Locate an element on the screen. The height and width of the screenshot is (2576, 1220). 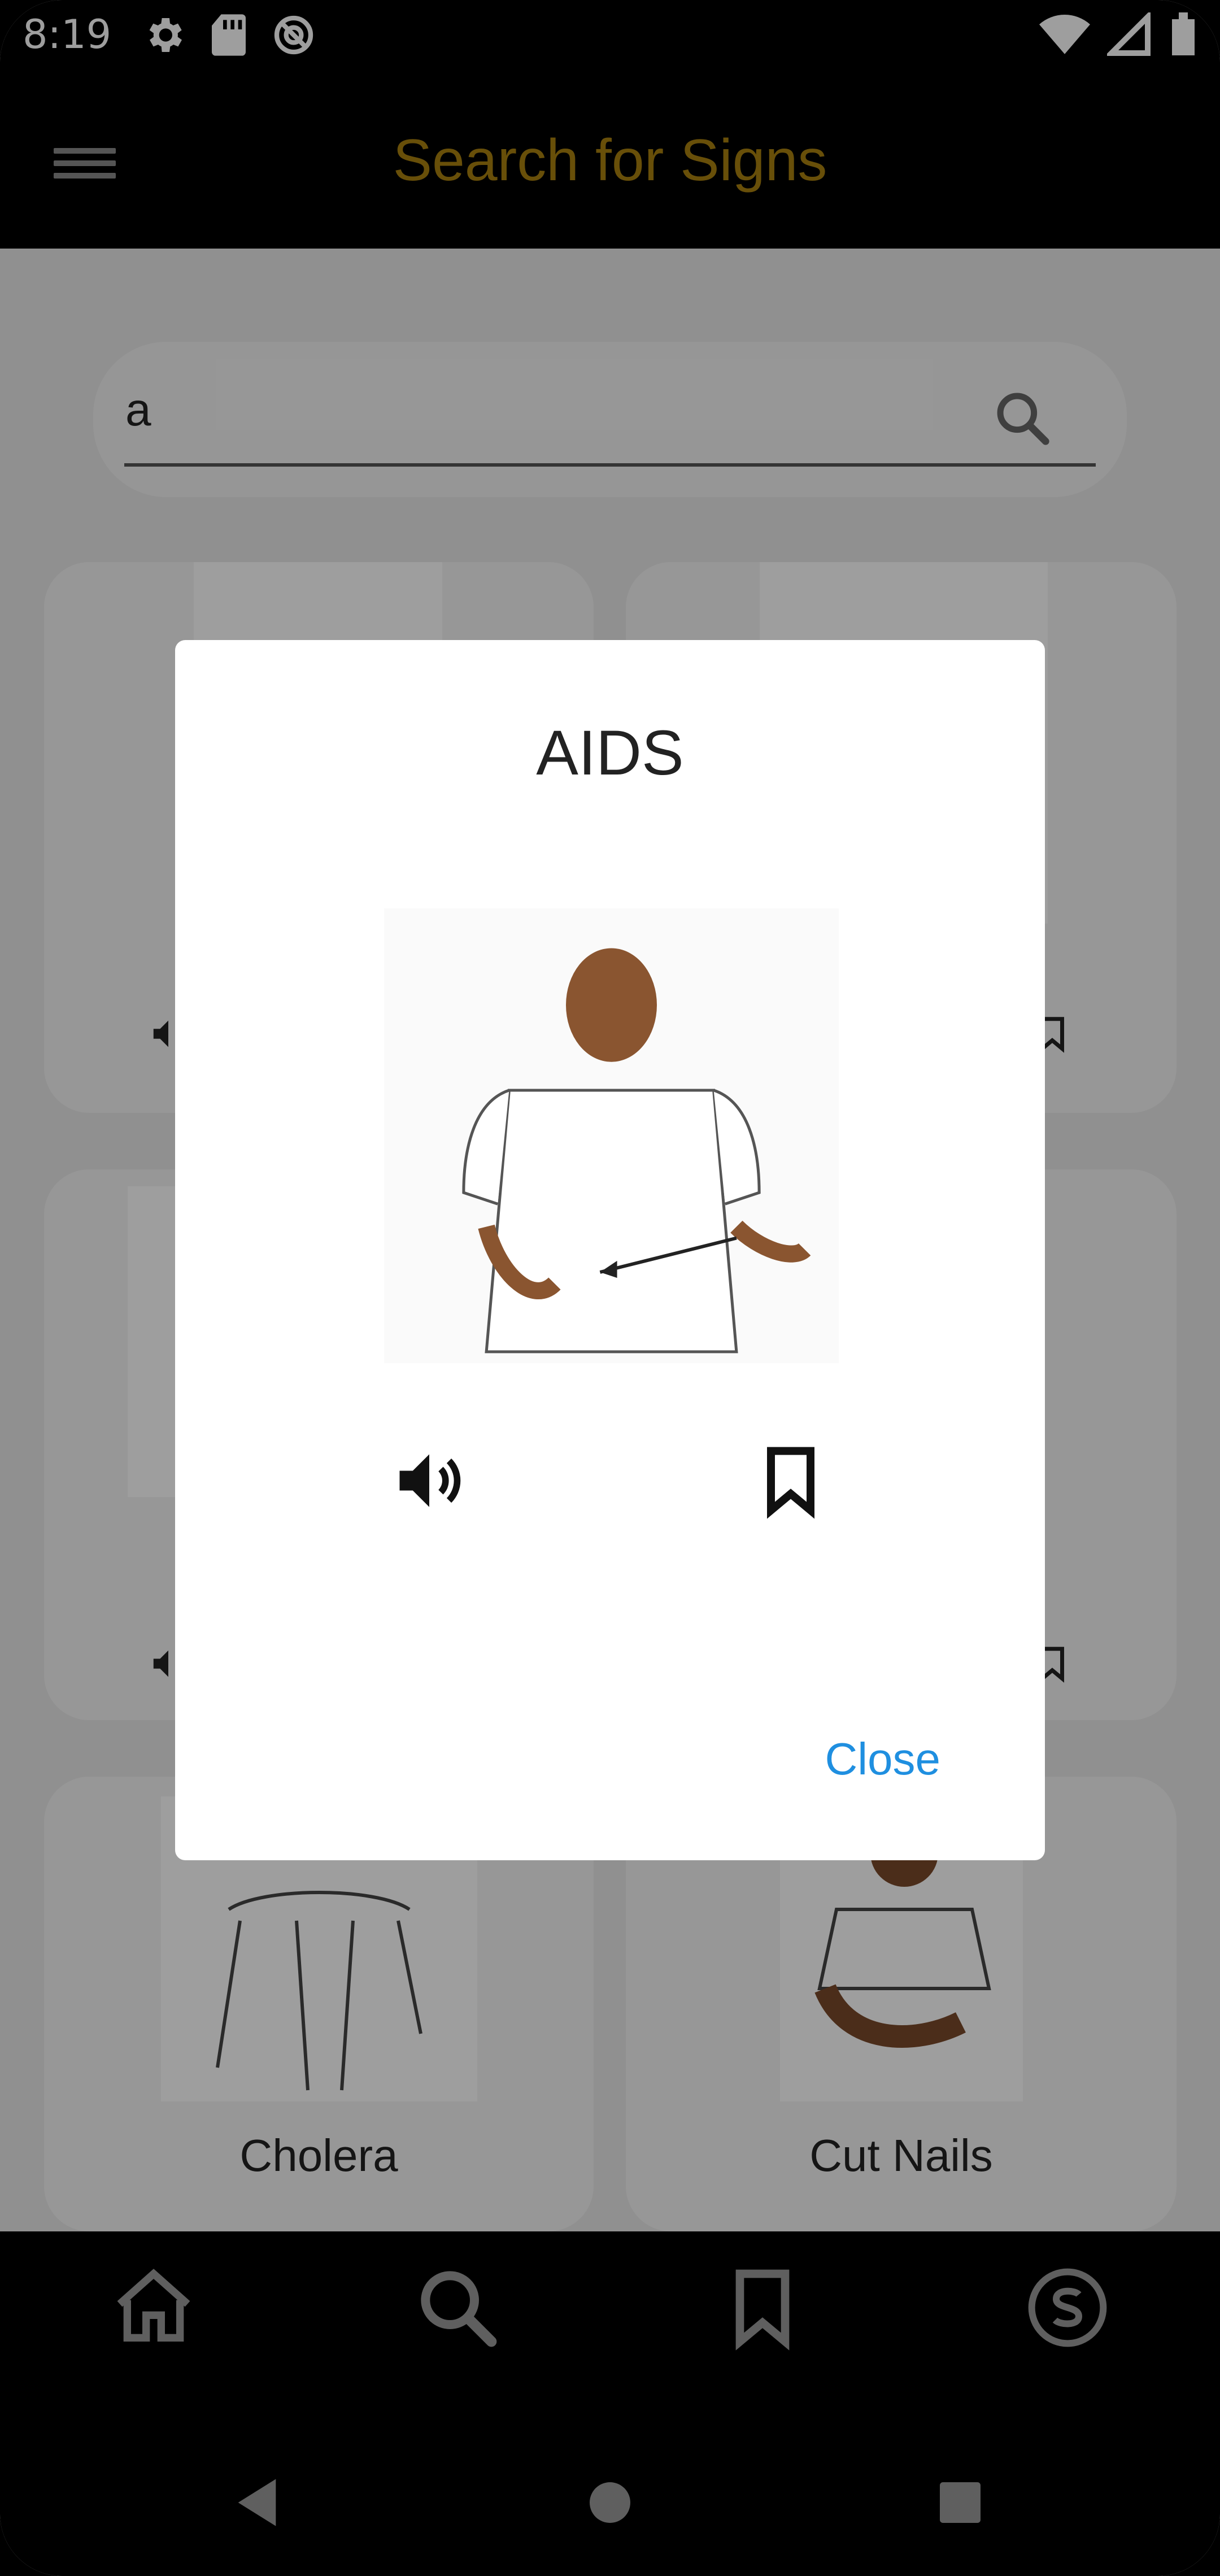
sign-illustration is located at coordinates (636, 1151).